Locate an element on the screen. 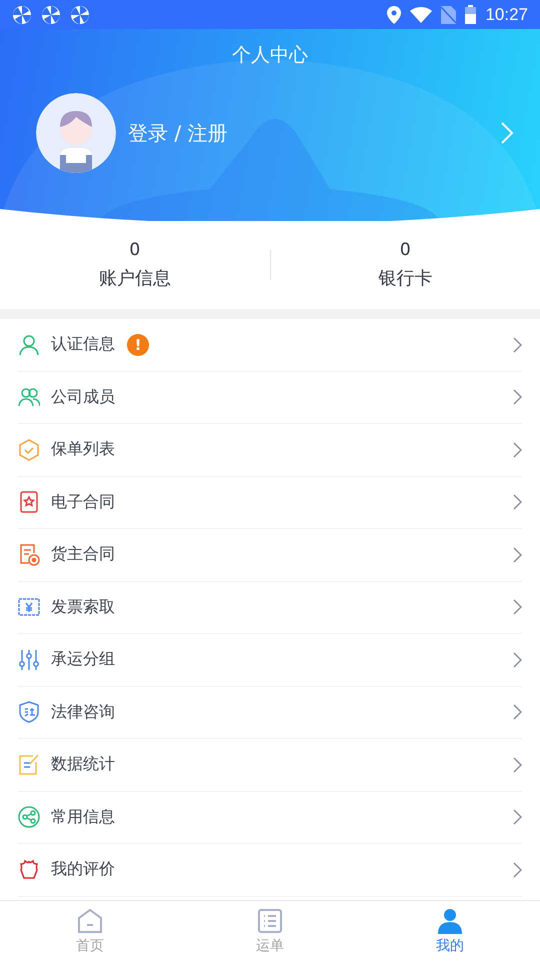 This screenshot has width=540, height=961. menu-item: 数据统计 is located at coordinates (270, 765).